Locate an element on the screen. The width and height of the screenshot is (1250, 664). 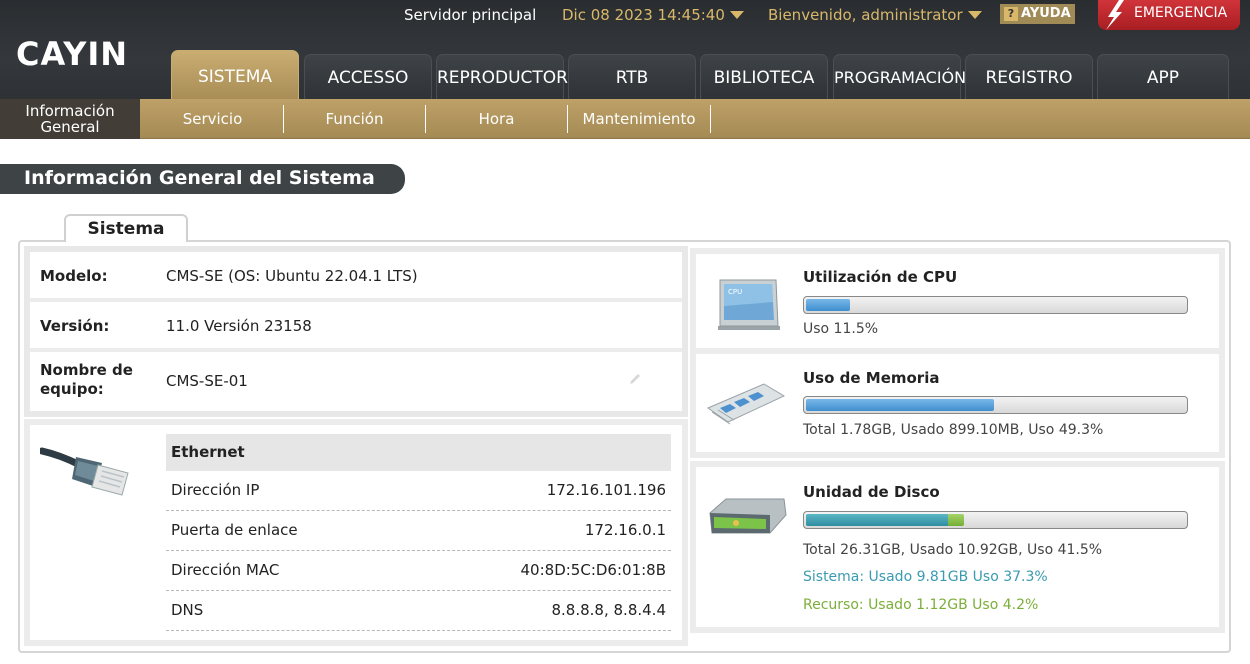
model-value: CMS-SE (OS: Ubuntu 22.04.1 LTS) is located at coordinates (292, 276).